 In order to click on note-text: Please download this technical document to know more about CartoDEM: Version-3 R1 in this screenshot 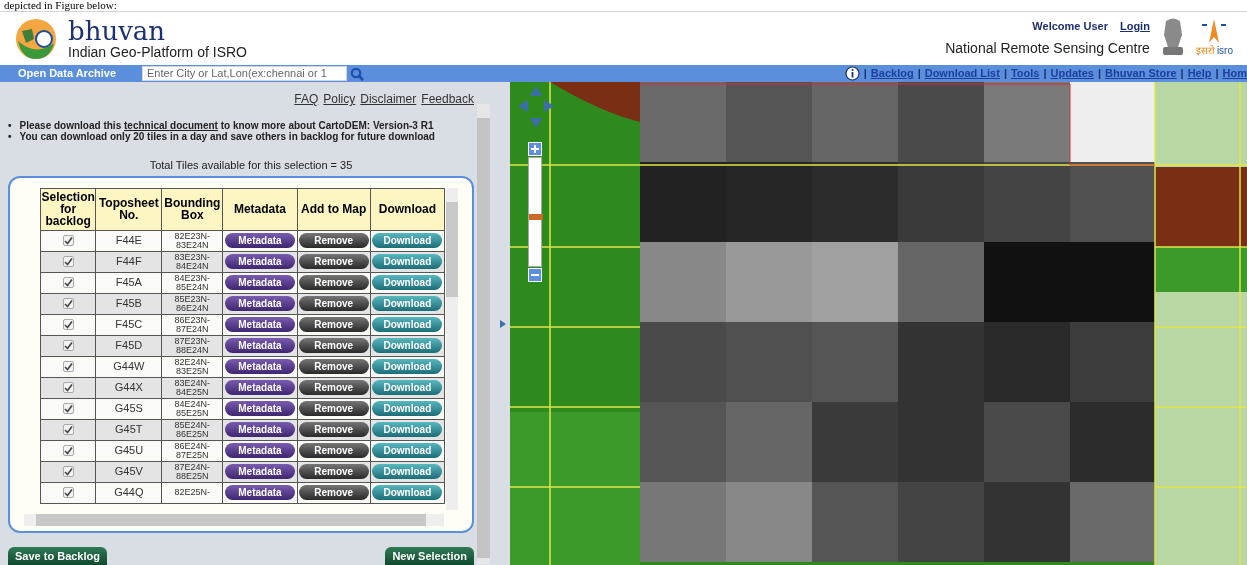, I will do `click(226, 125)`.